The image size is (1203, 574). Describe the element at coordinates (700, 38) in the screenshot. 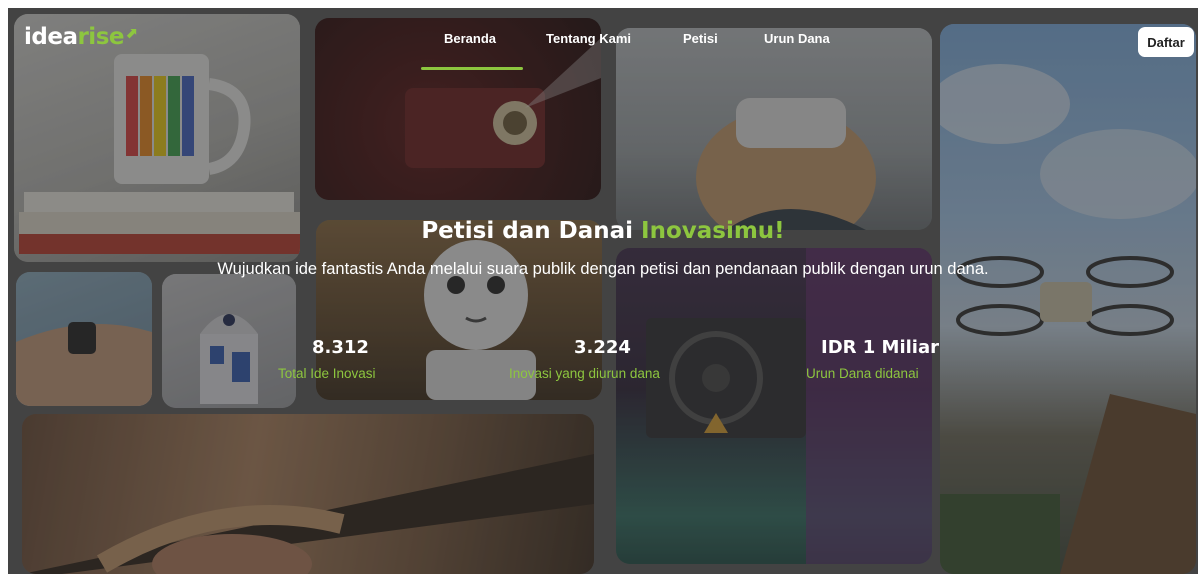

I see `nav-petisi: Petisi` at that location.